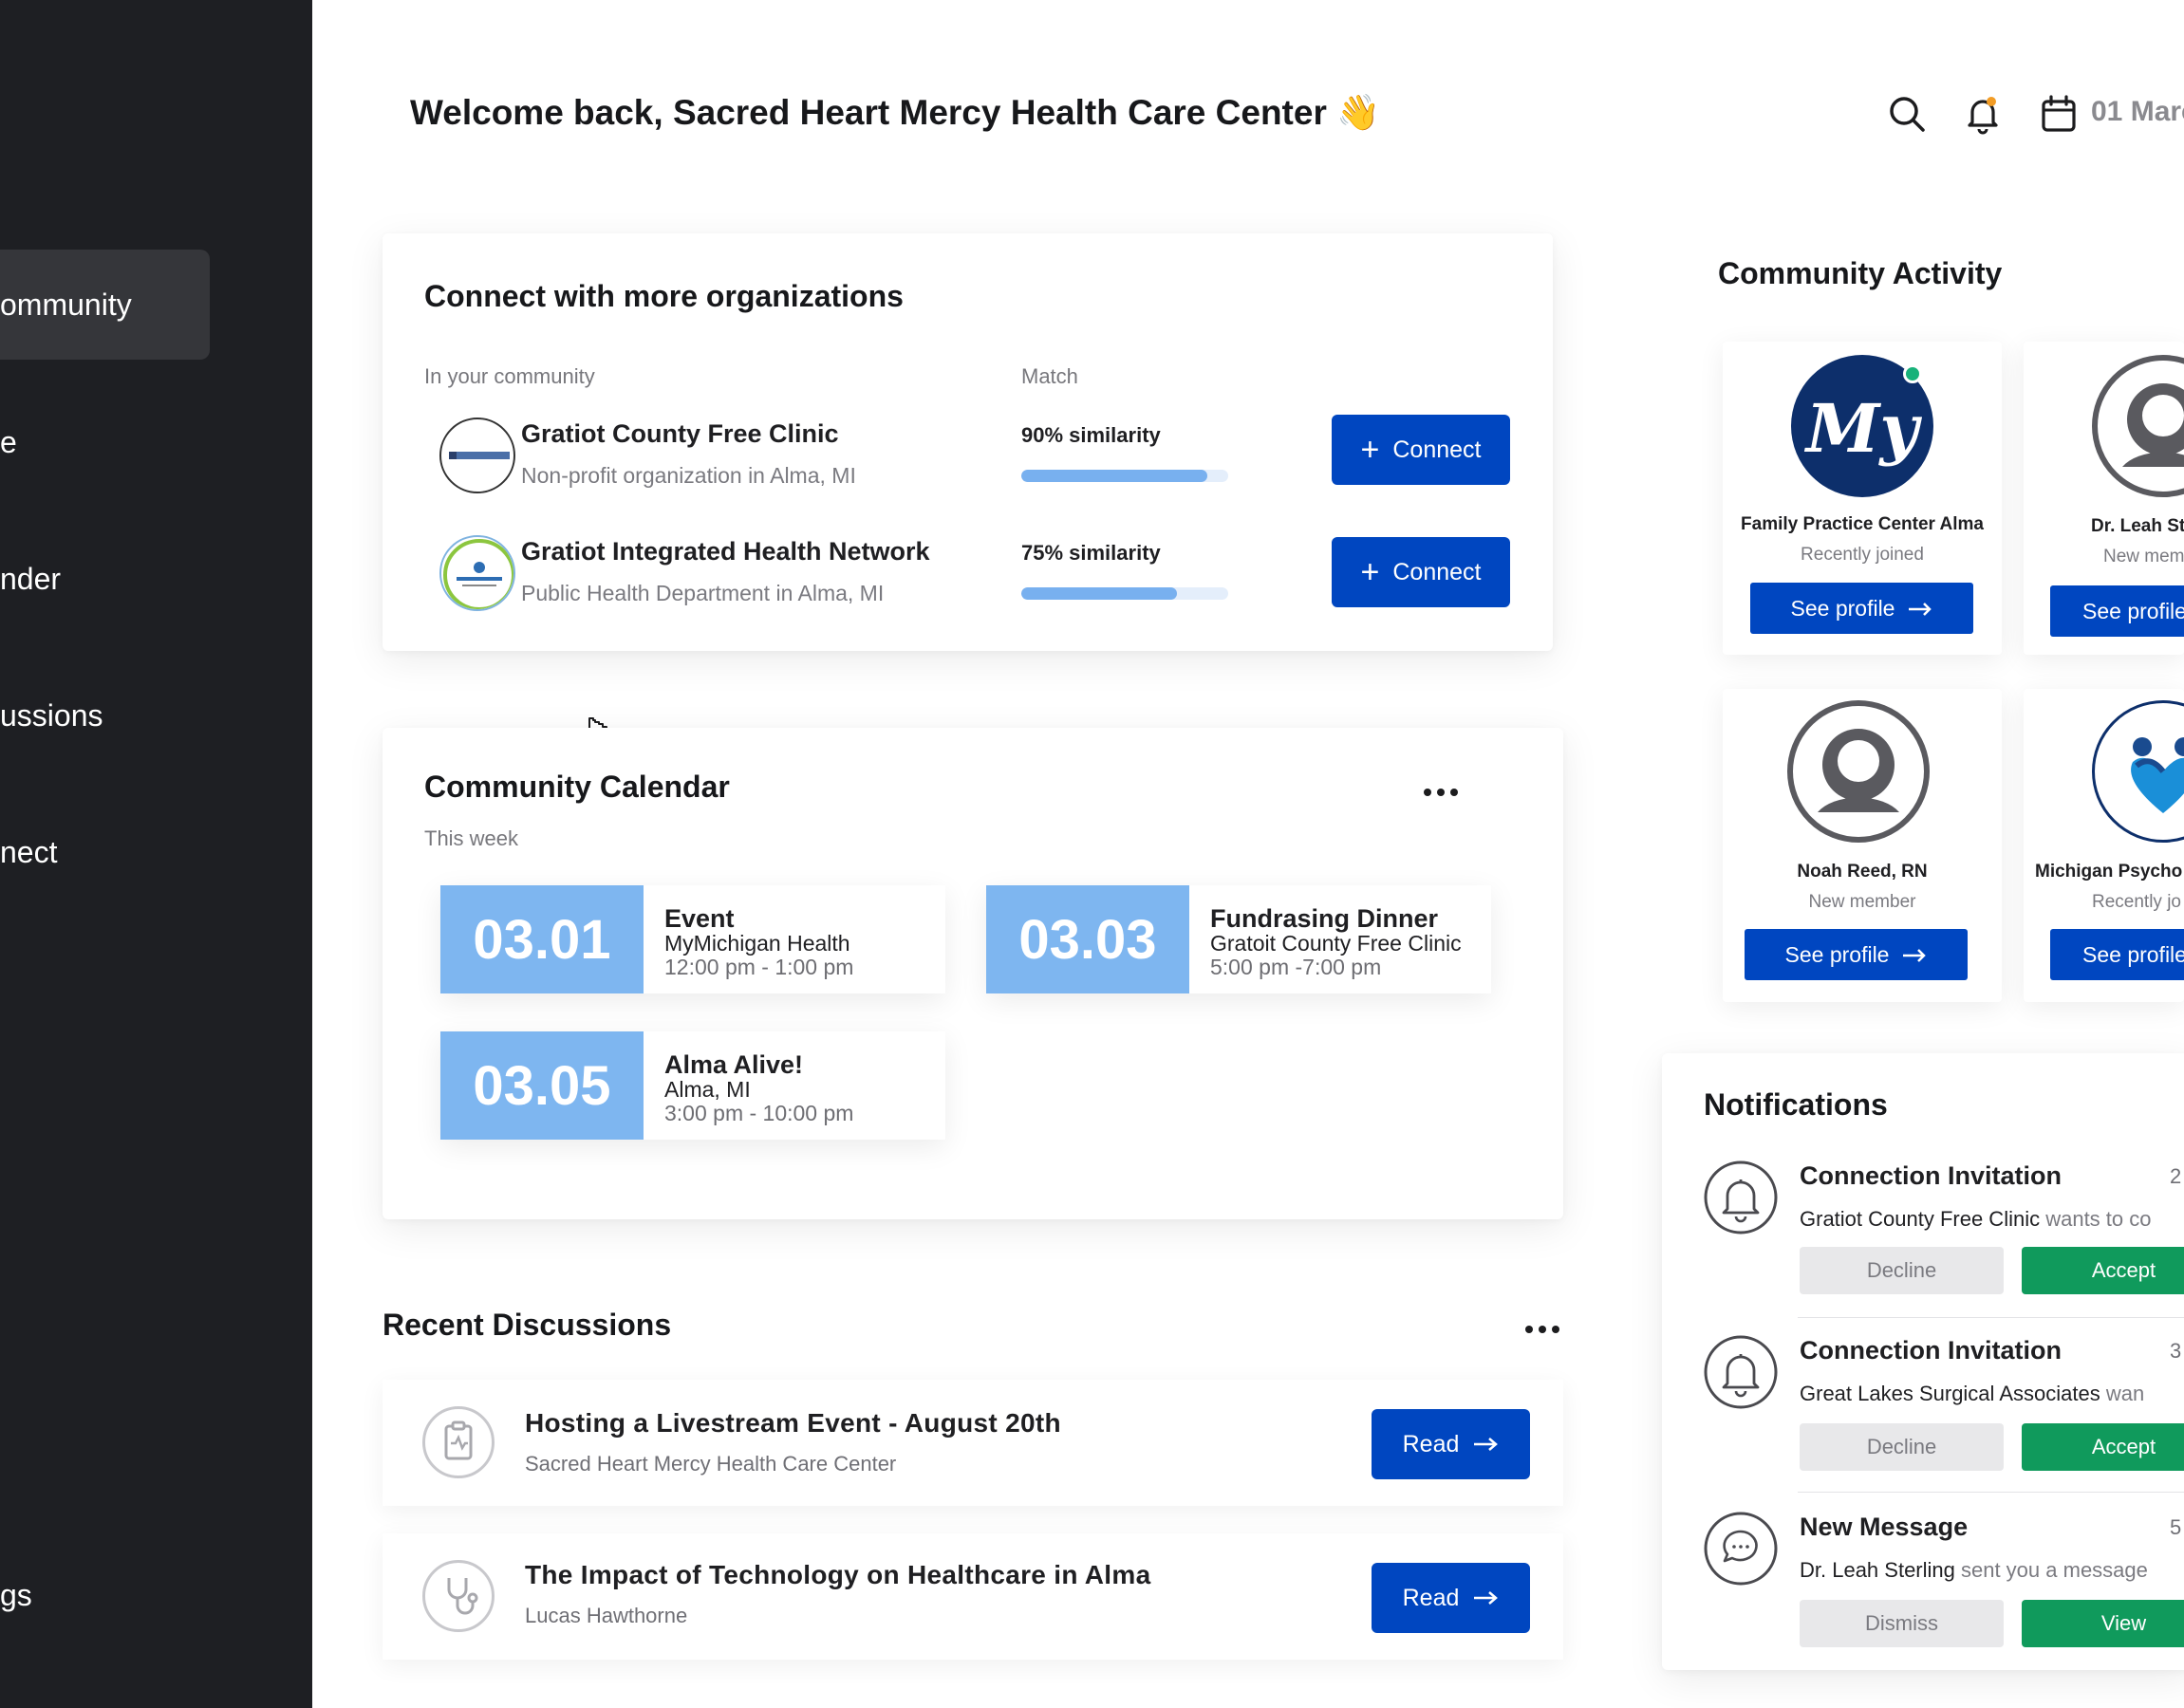 The height and width of the screenshot is (1708, 2184). I want to click on sidebar-item-community: ommunity, so click(105, 305).